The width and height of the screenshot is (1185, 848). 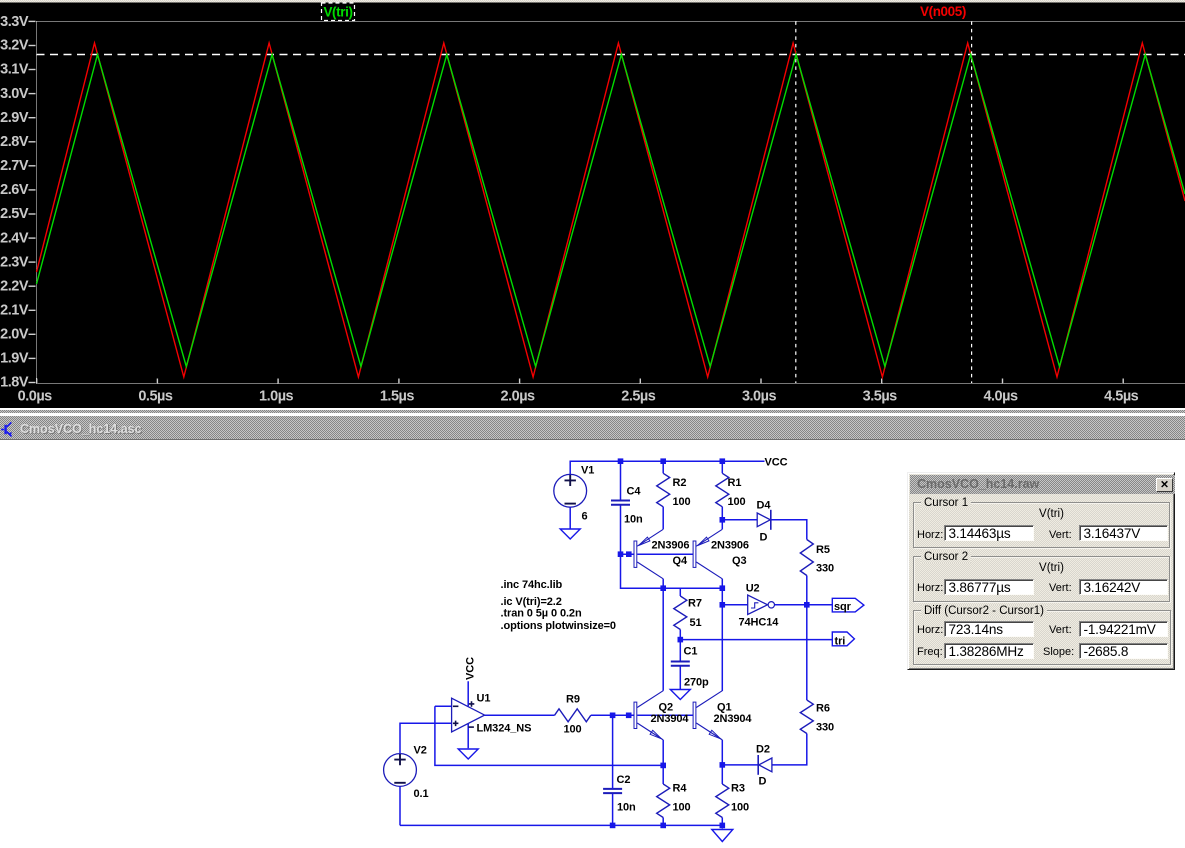 What do you see at coordinates (634, 492) in the screenshot?
I see `svg-text: C4` at bounding box center [634, 492].